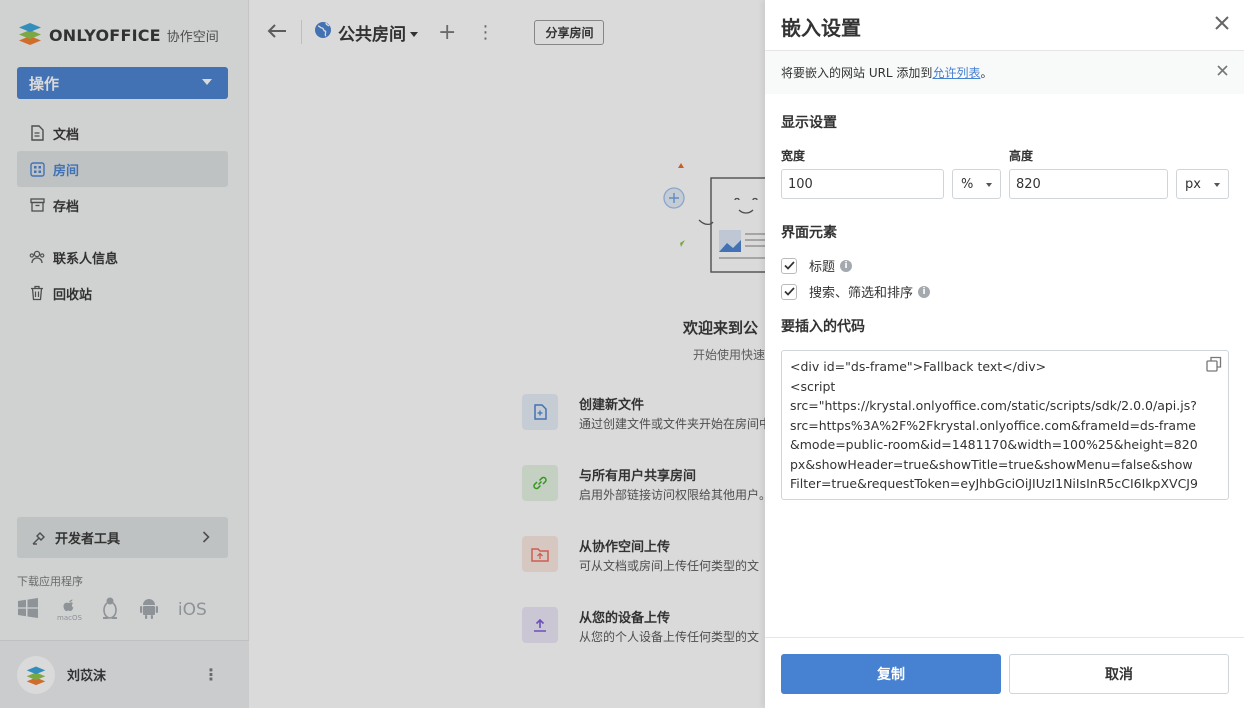 This screenshot has width=1244, height=708. Describe the element at coordinates (822, 267) in the screenshot. I see `checkbox-label: 标题` at that location.